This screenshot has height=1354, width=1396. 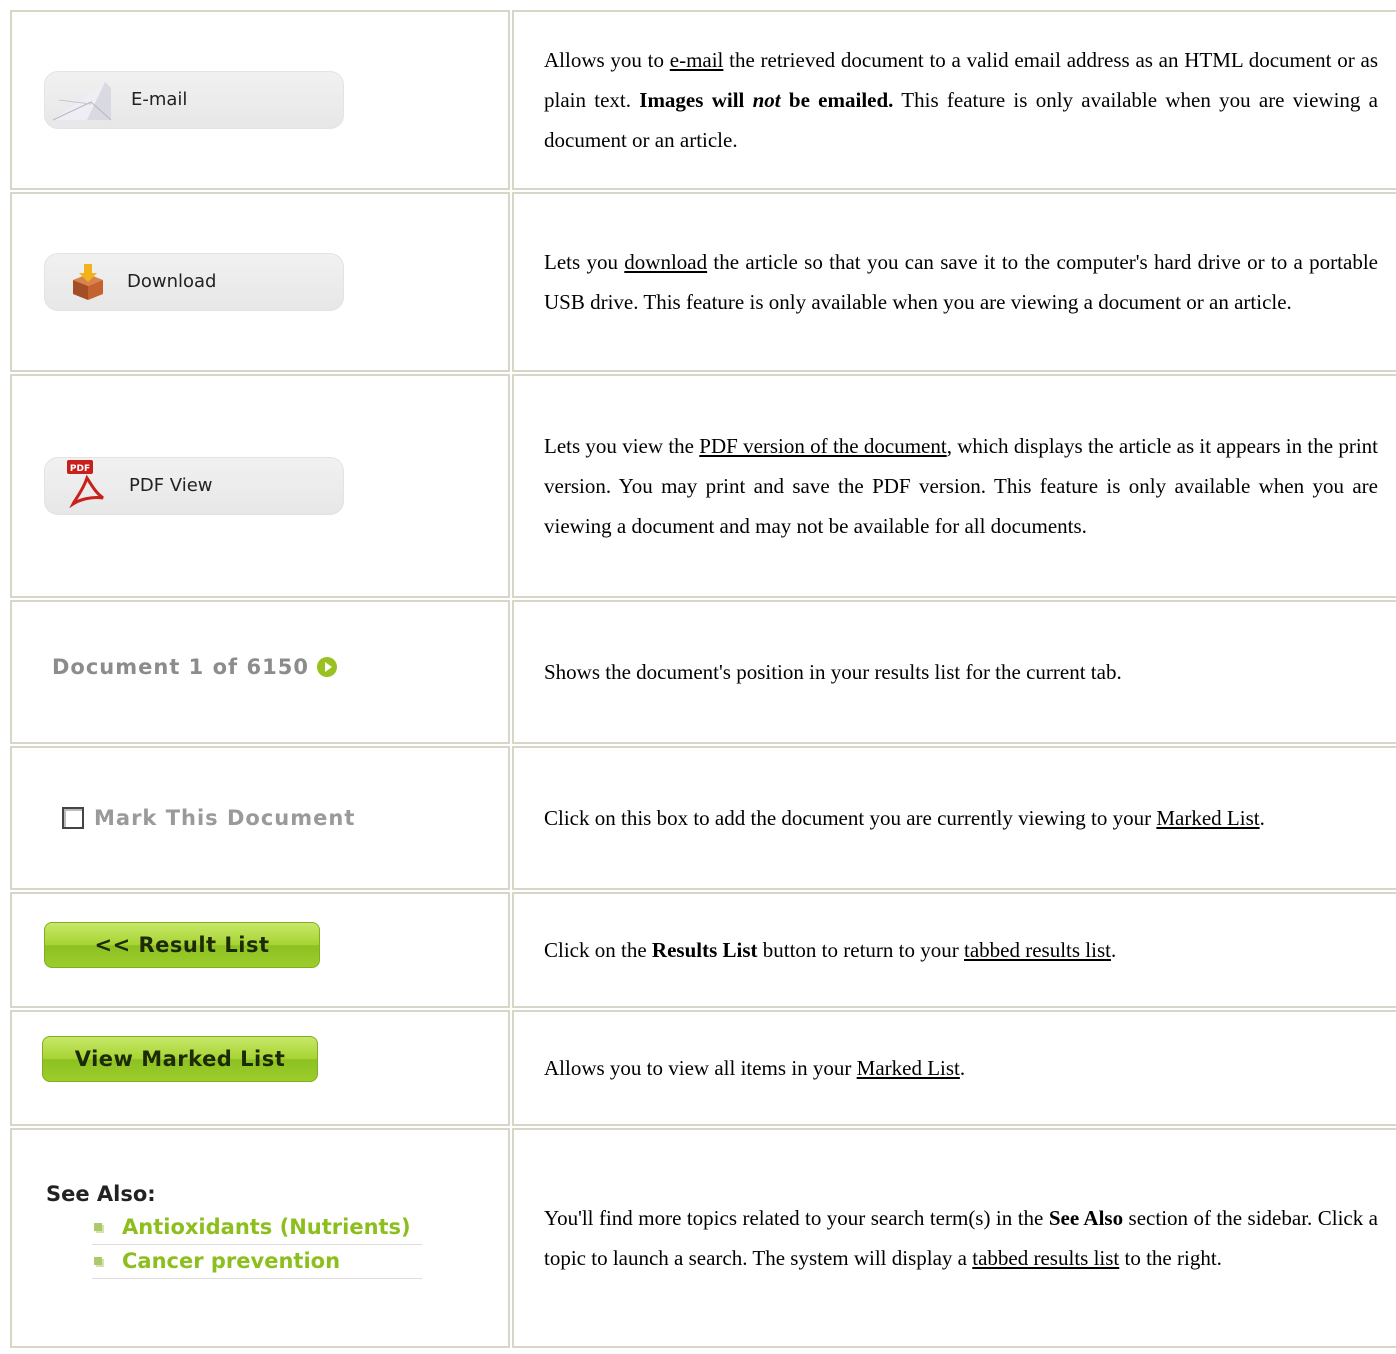 I want to click on document-position: Document 1 of 6150, so click(x=260, y=667).